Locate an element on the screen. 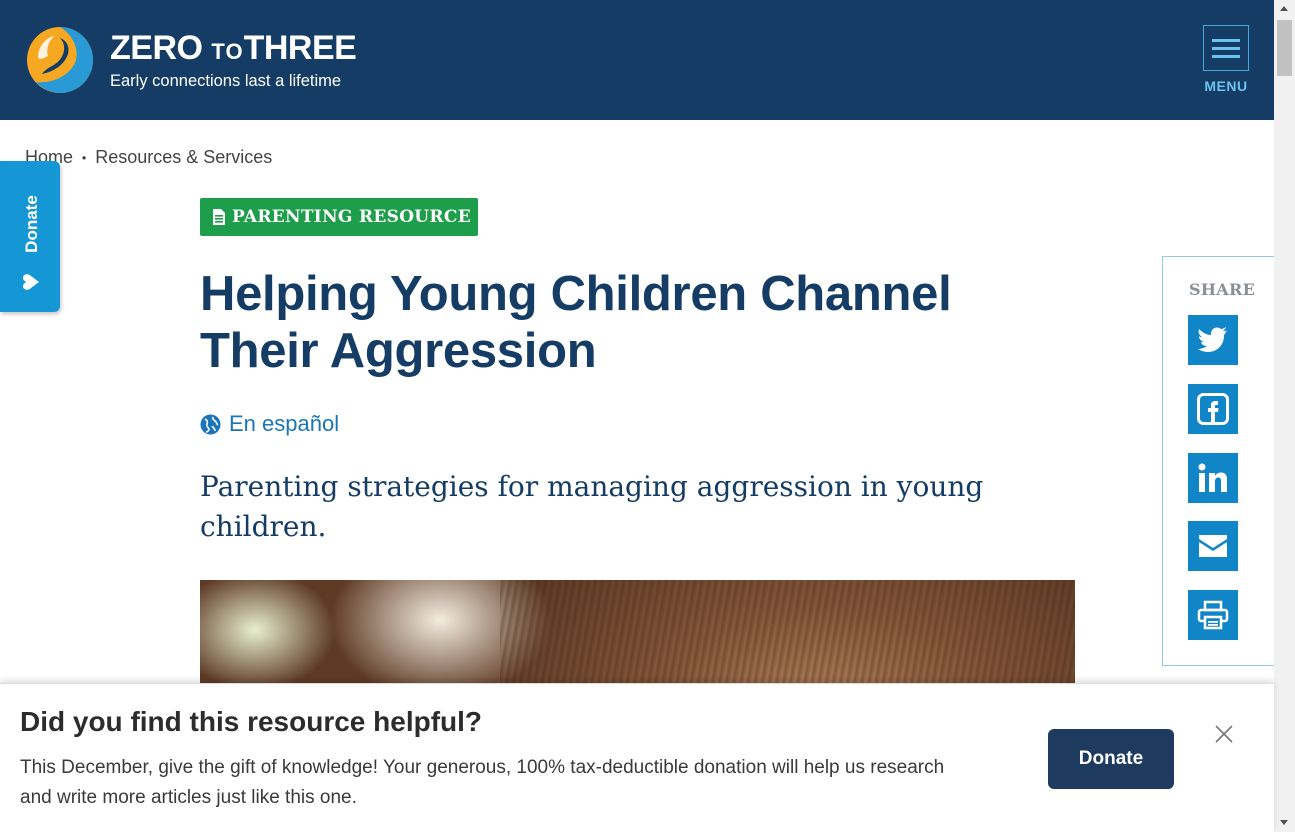 This screenshot has height=832, width=1295. print-icon is located at coordinates (1213, 615).